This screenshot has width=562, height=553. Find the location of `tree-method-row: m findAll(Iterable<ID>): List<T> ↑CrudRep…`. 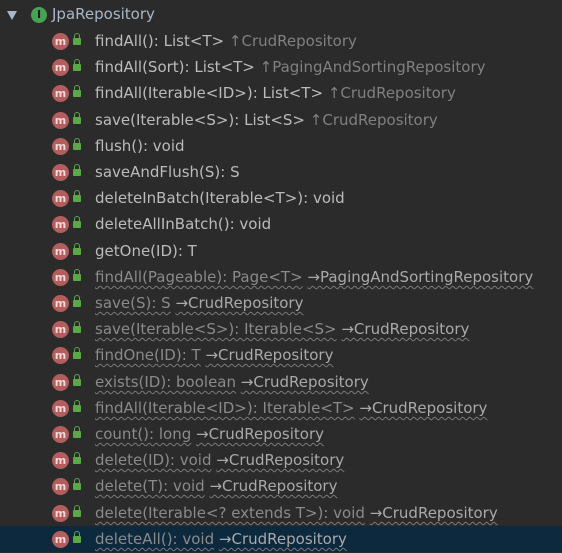

tree-method-row: m findAll(Iterable<ID>): List<T> ↑CrudRep… is located at coordinates (281, 93).